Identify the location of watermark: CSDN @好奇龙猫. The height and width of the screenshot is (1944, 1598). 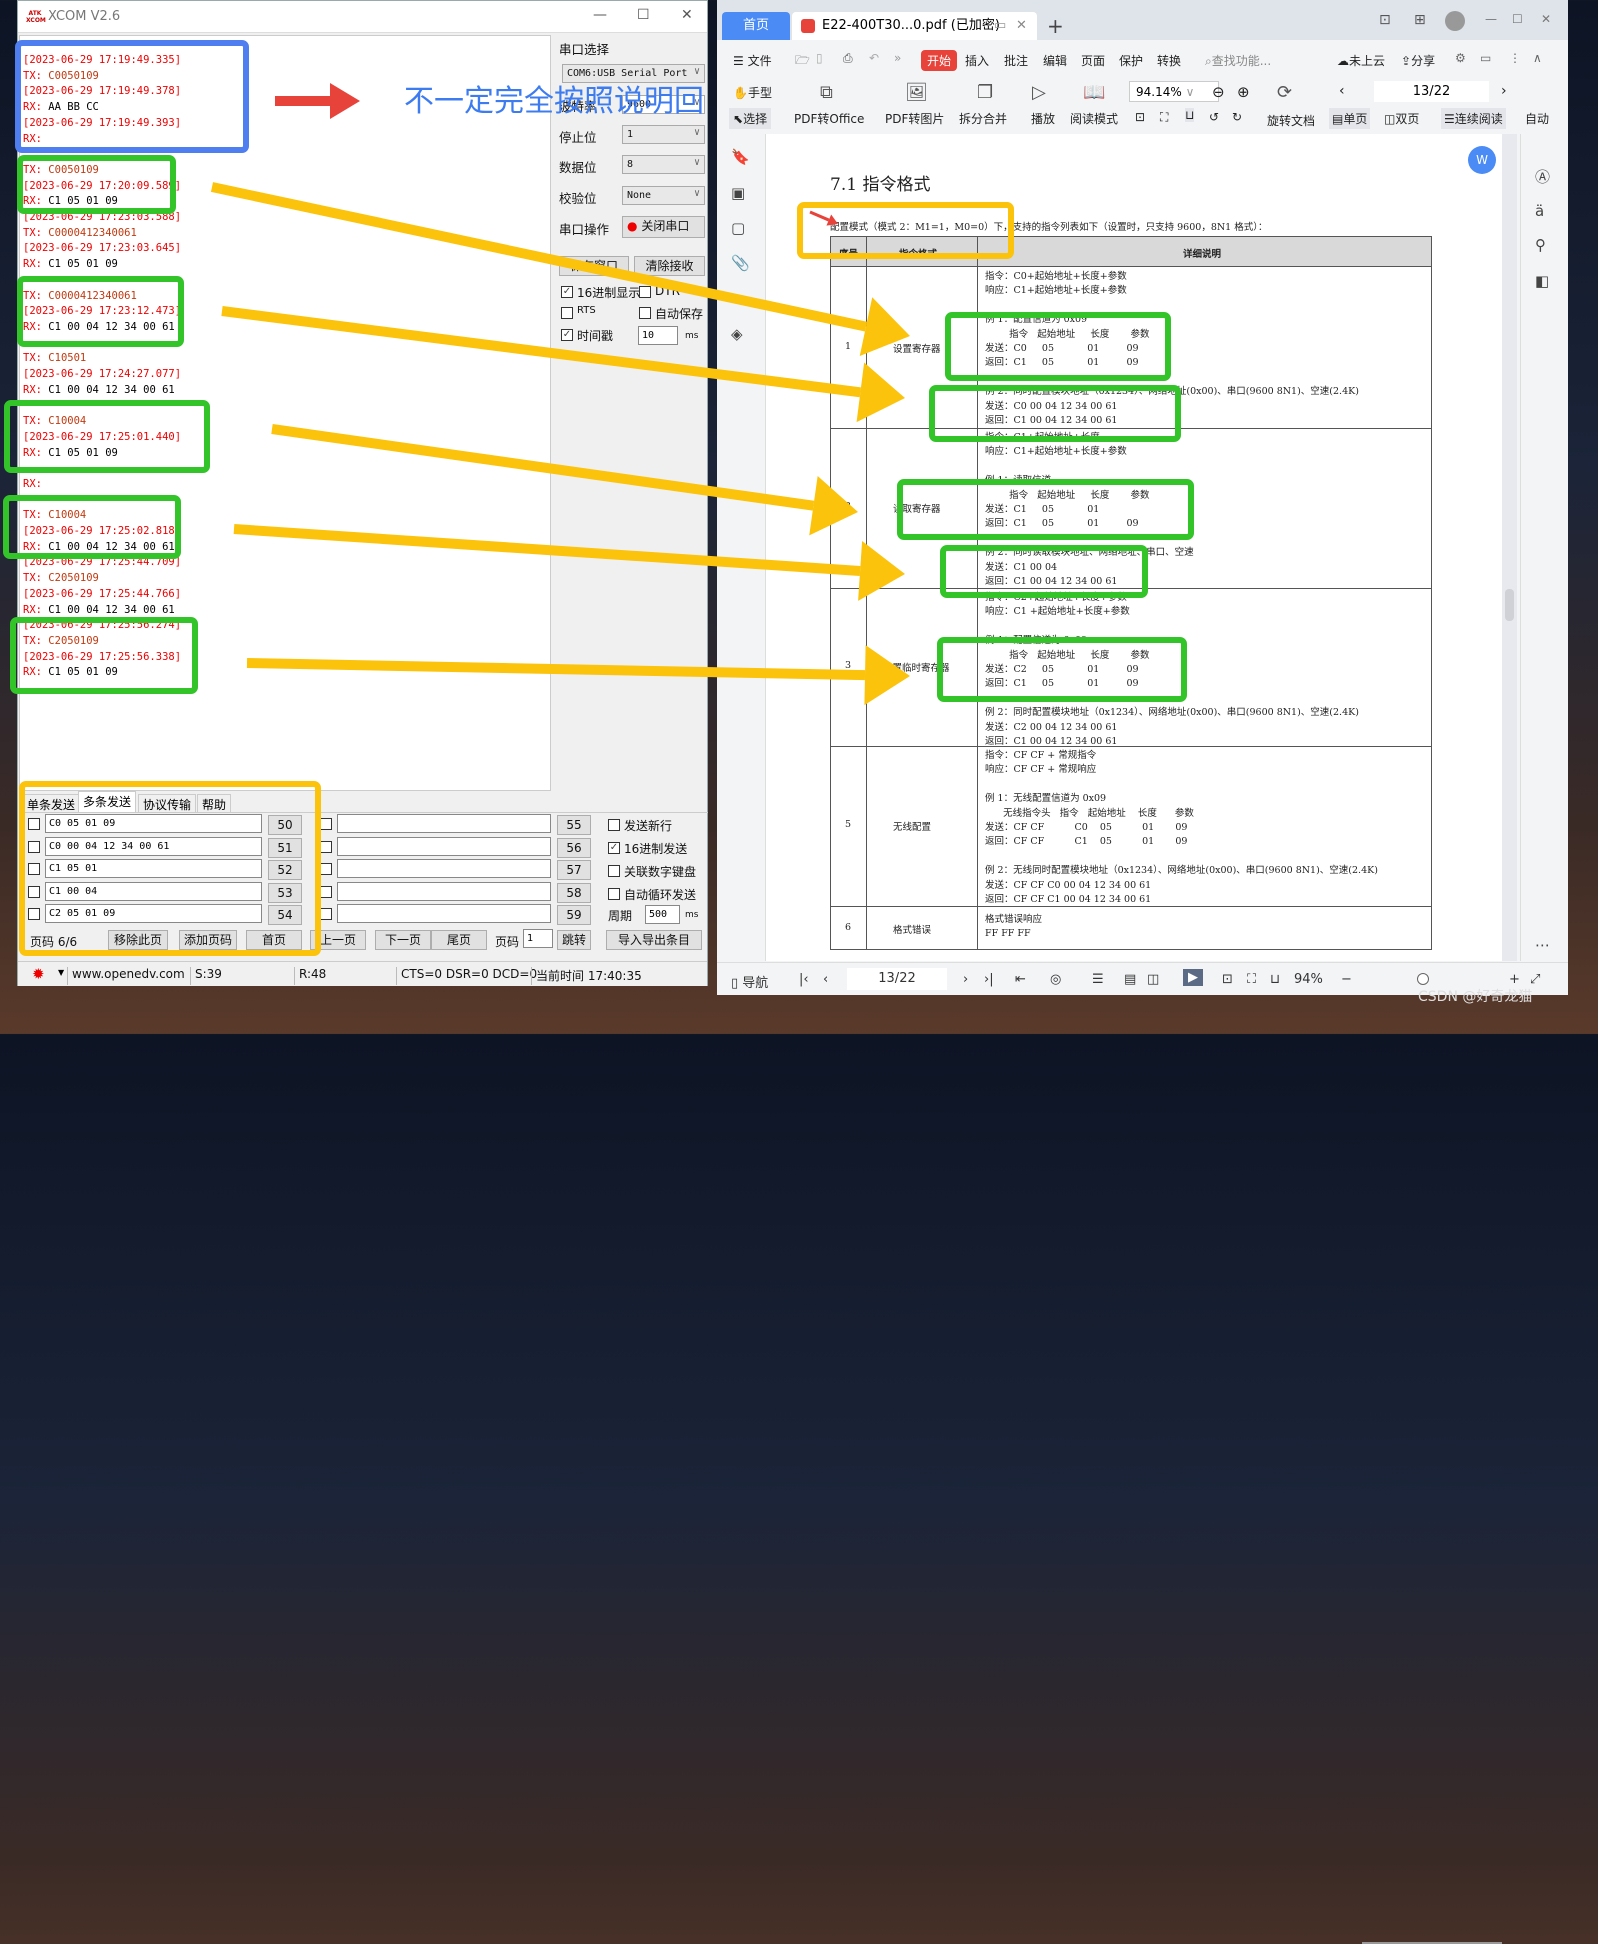
(1475, 997).